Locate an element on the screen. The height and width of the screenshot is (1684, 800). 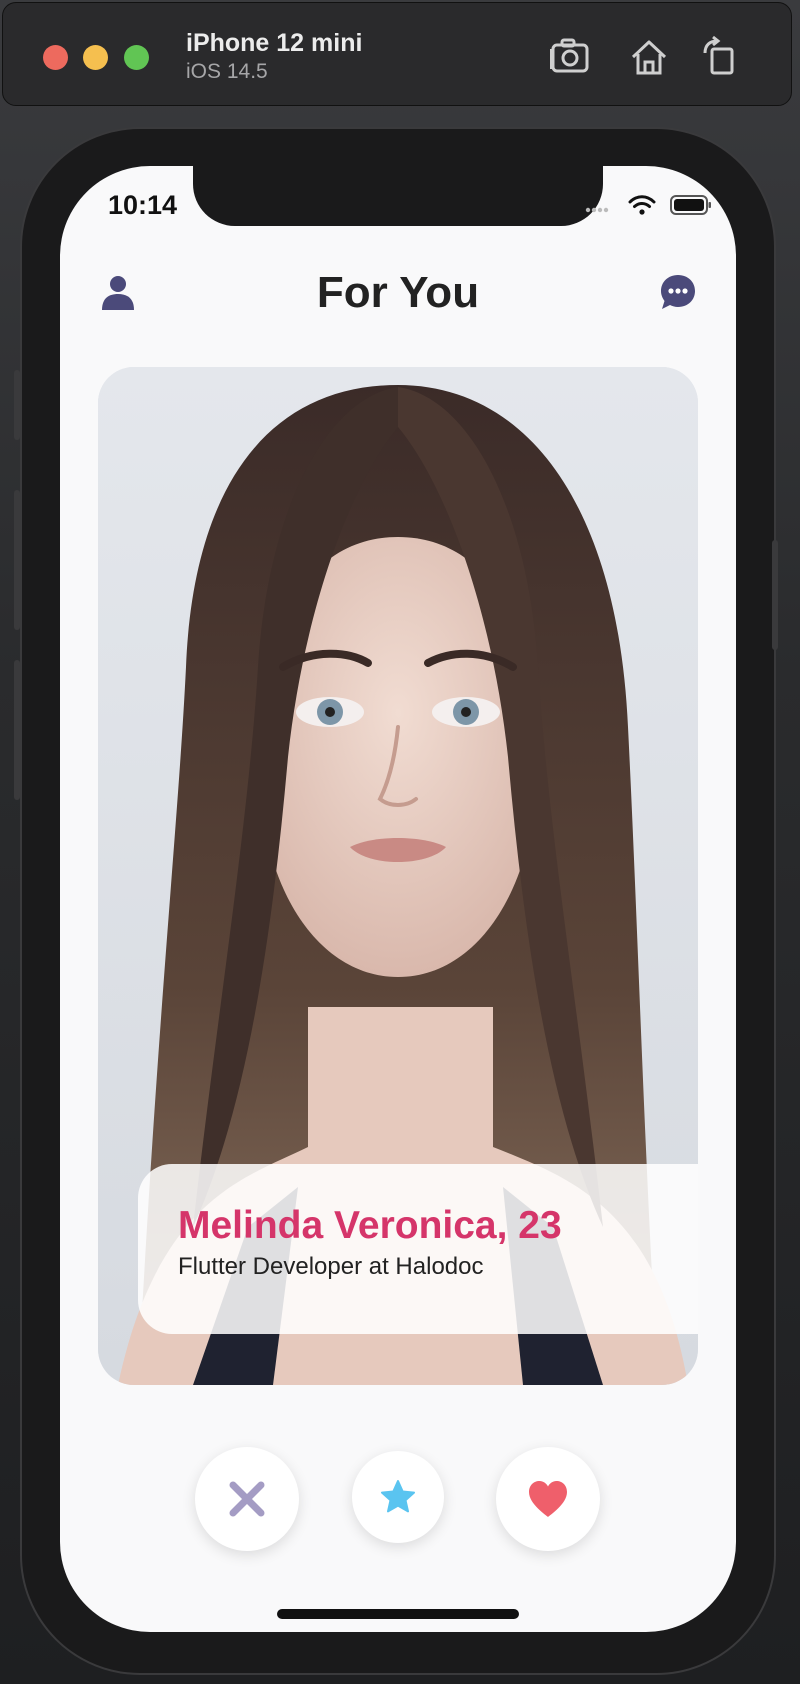
heart-icon is located at coordinates (548, 1499).